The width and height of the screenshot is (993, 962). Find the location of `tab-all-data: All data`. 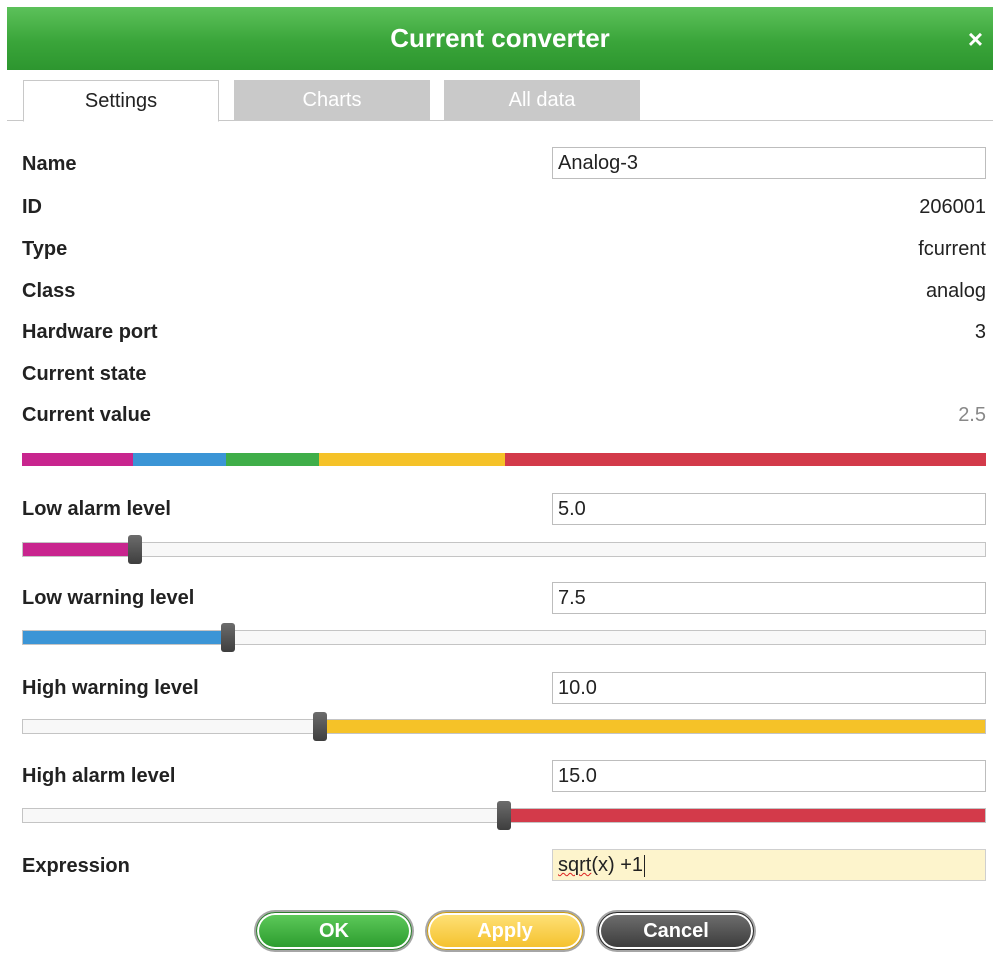

tab-all-data: All data is located at coordinates (542, 100).